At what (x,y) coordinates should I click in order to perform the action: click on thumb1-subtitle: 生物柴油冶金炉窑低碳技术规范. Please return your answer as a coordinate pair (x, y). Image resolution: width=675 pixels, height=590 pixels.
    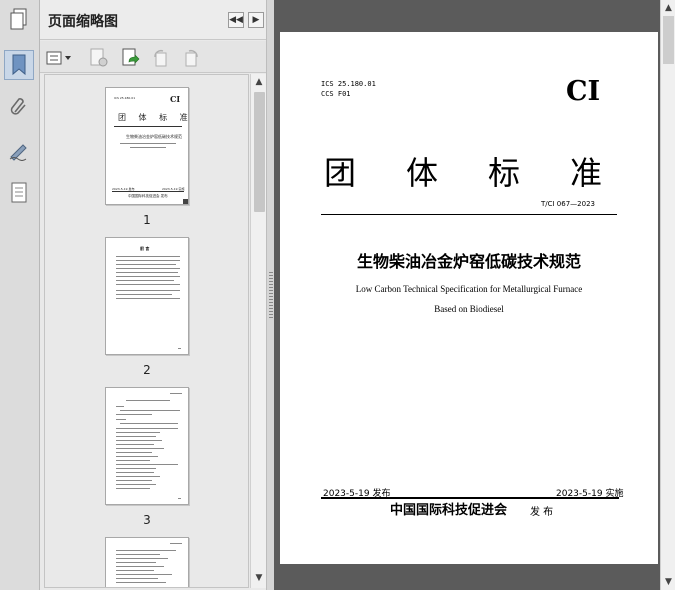
    Looking at the image, I should click on (154, 136).